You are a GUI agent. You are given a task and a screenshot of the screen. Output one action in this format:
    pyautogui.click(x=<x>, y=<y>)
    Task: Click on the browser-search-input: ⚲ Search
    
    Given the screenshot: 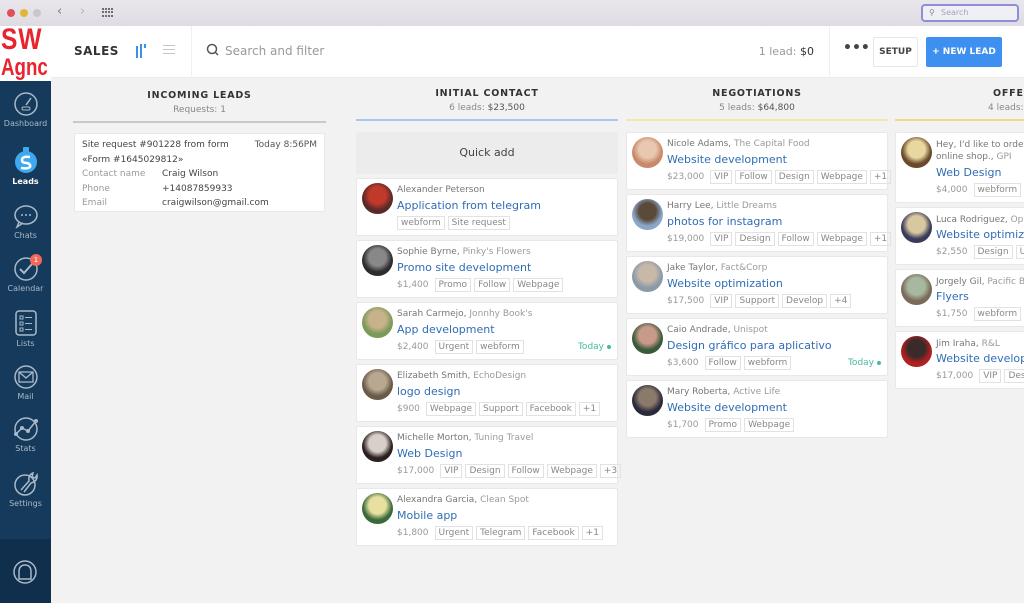 What is the action you would take?
    pyautogui.click(x=970, y=13)
    